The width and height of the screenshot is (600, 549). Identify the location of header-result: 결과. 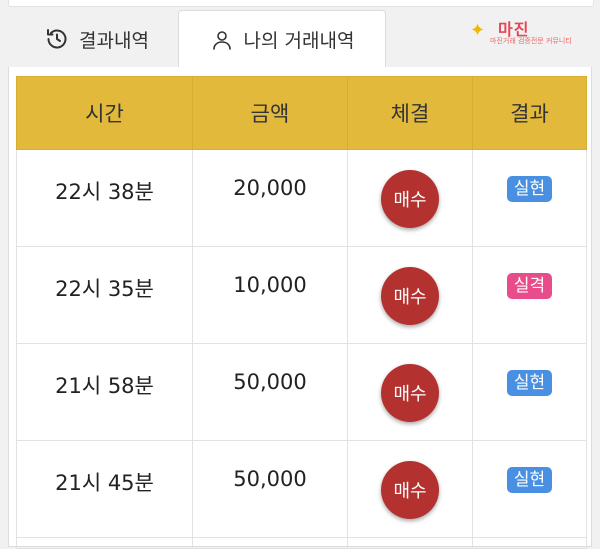
(529, 113).